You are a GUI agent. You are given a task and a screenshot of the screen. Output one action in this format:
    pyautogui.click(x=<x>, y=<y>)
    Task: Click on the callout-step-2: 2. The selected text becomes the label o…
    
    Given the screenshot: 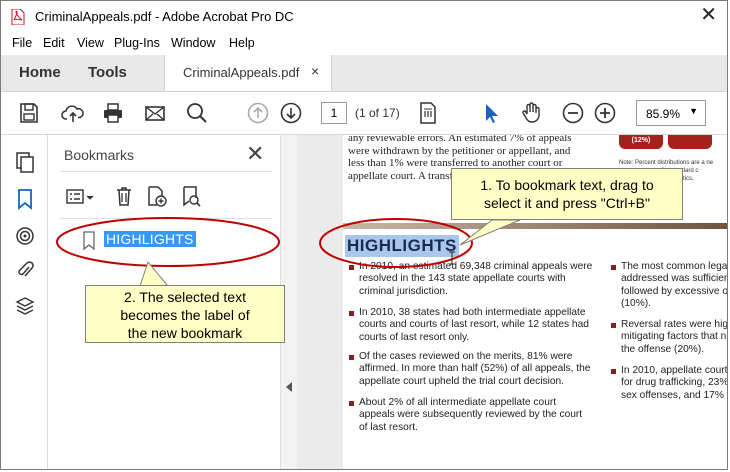 What is the action you would take?
    pyautogui.click(x=185, y=314)
    